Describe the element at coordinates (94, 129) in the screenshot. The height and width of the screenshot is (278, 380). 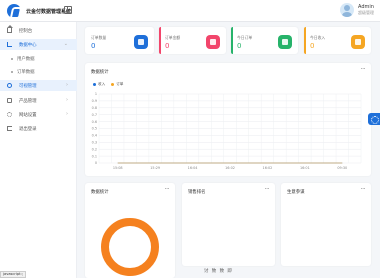
I see `y-tick-label: 0.5` at that location.